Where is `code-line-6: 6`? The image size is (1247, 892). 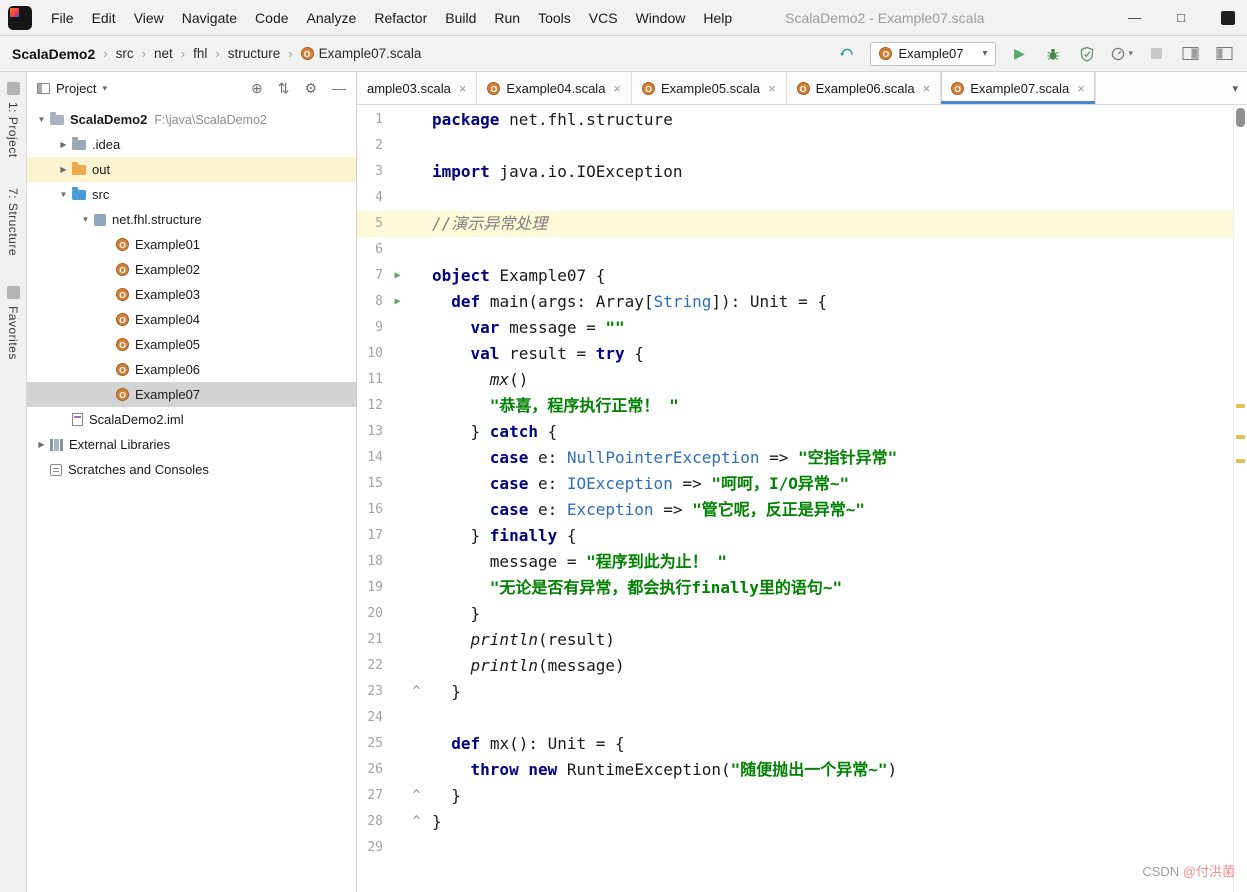
code-line-6: 6 is located at coordinates (795, 250).